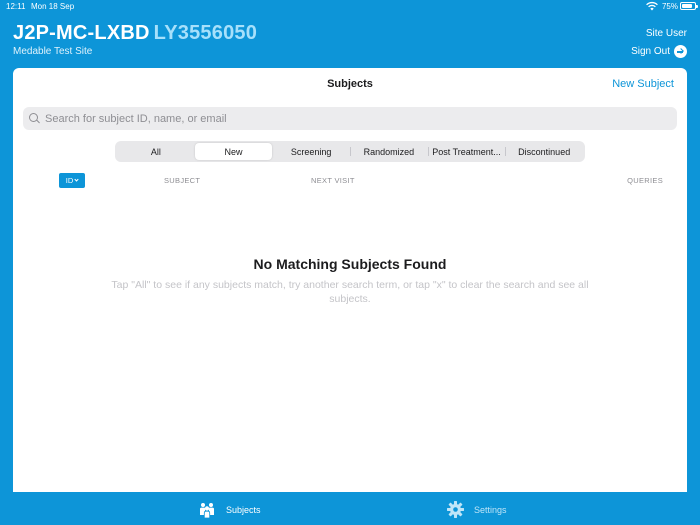 This screenshot has width=700, height=525. What do you see at coordinates (689, 6) in the screenshot?
I see `battery-icon` at bounding box center [689, 6].